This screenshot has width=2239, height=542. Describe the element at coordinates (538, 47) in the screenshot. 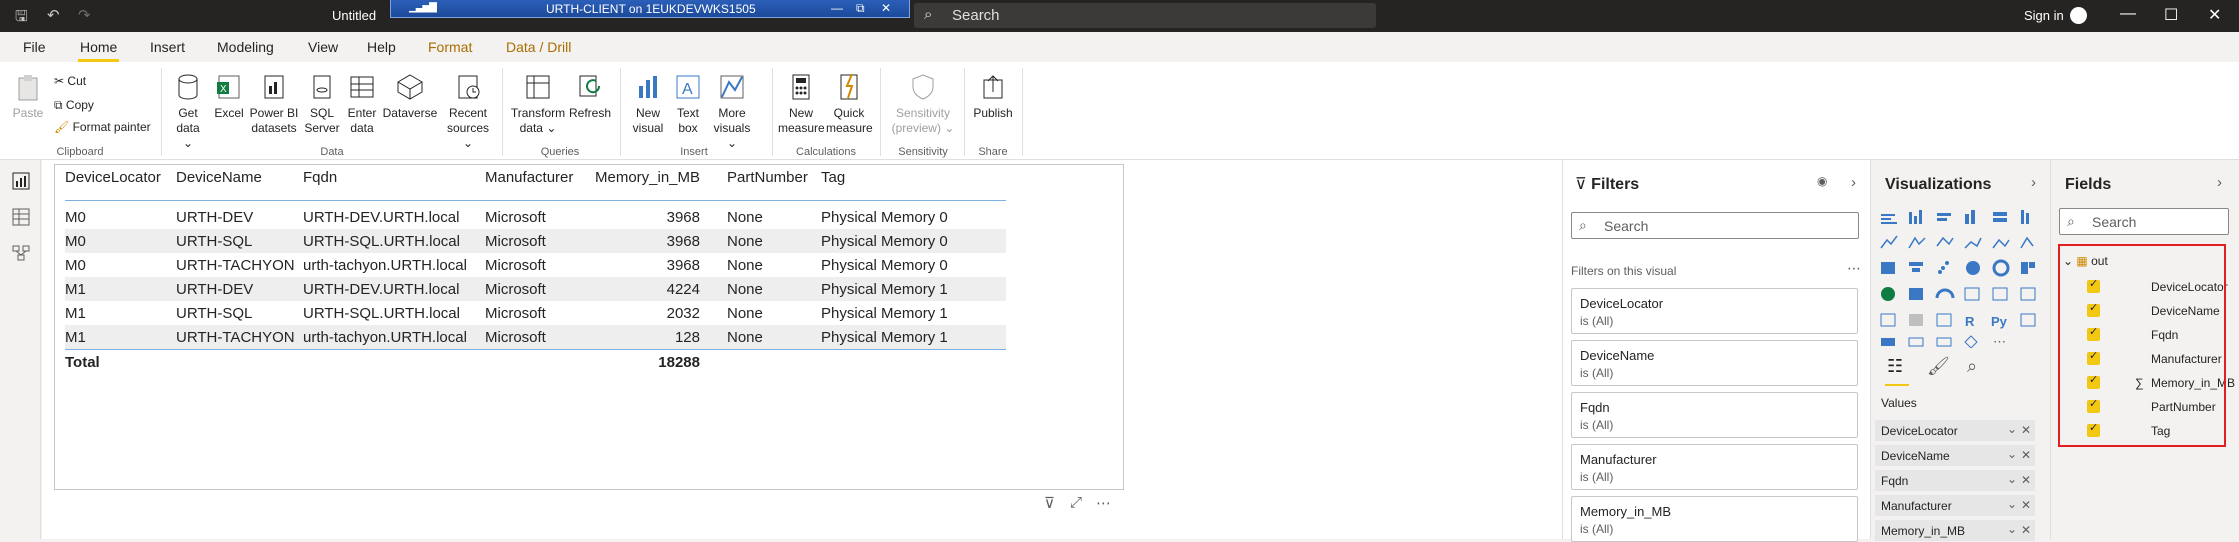

I see `tab-data-drill: Data / Drill` at that location.